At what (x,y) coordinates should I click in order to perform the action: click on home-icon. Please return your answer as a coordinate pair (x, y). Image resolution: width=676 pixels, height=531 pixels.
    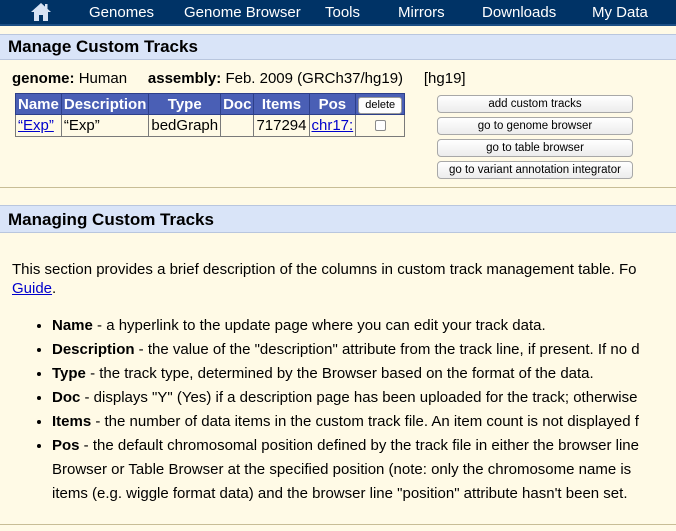
    Looking at the image, I should click on (41, 12).